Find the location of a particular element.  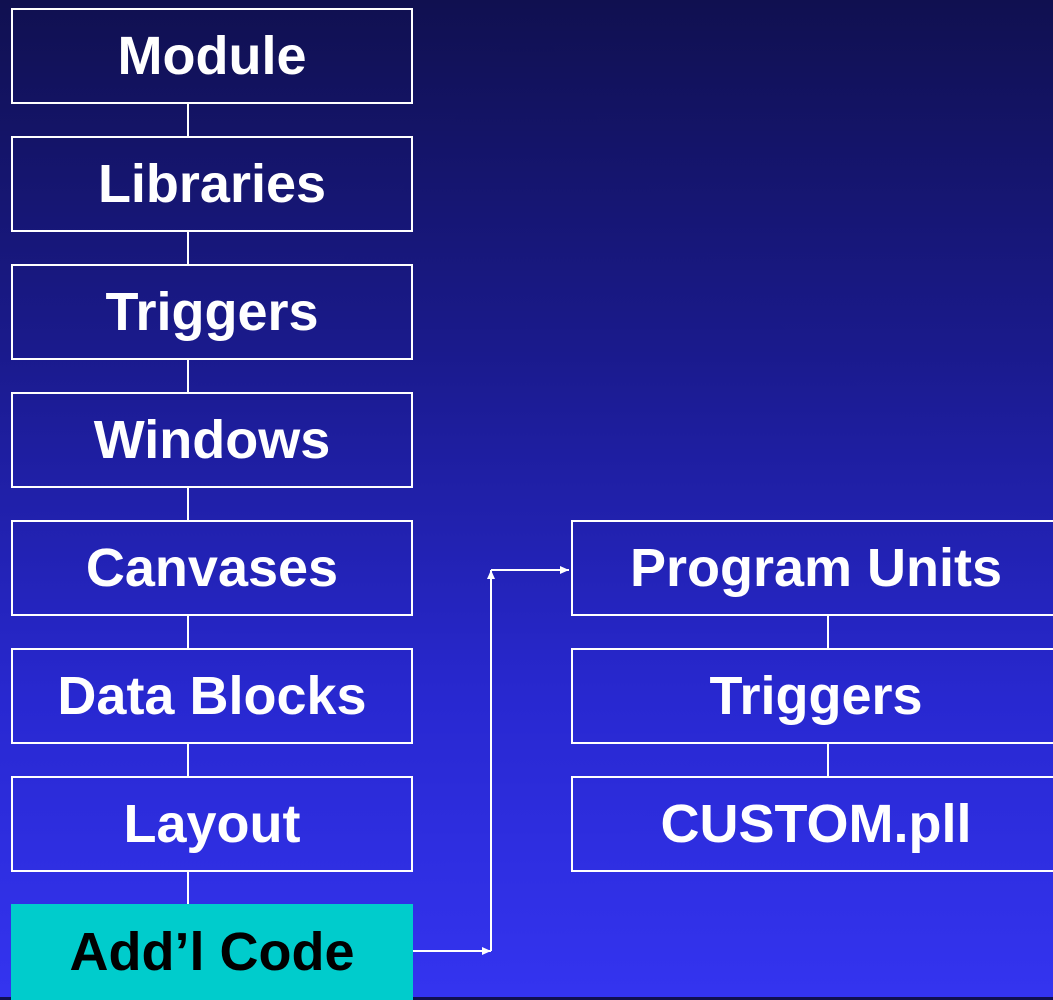

windows-box: Windows is located at coordinates (212, 440).